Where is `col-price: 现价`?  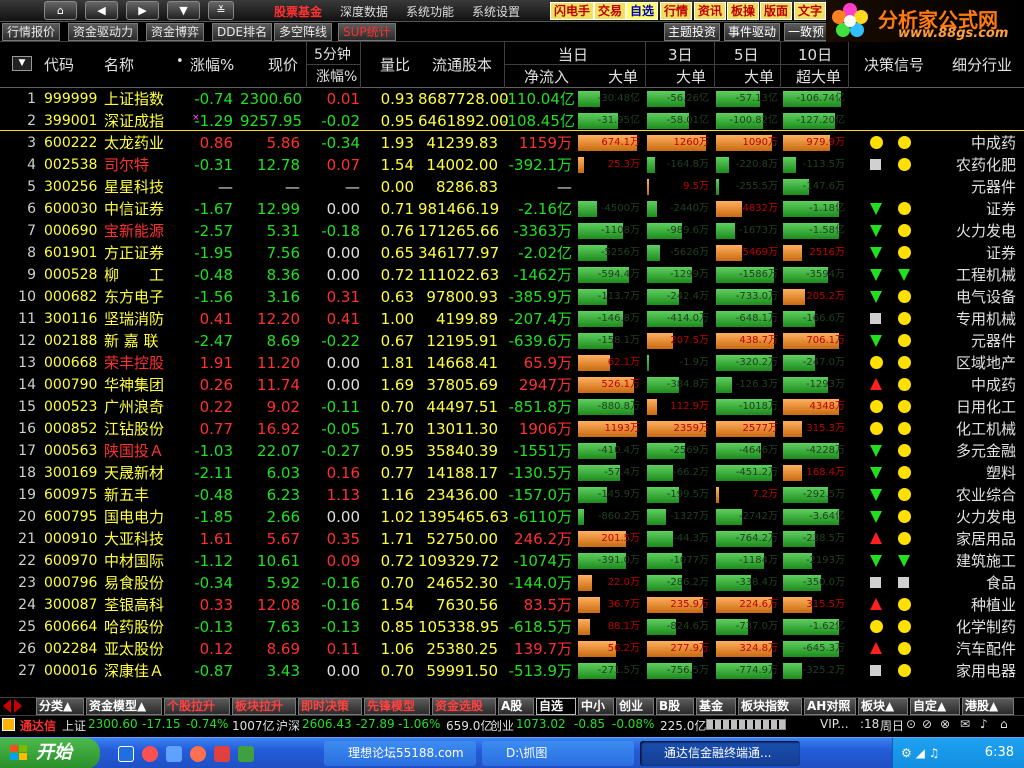 col-price: 现价 is located at coordinates (283, 64).